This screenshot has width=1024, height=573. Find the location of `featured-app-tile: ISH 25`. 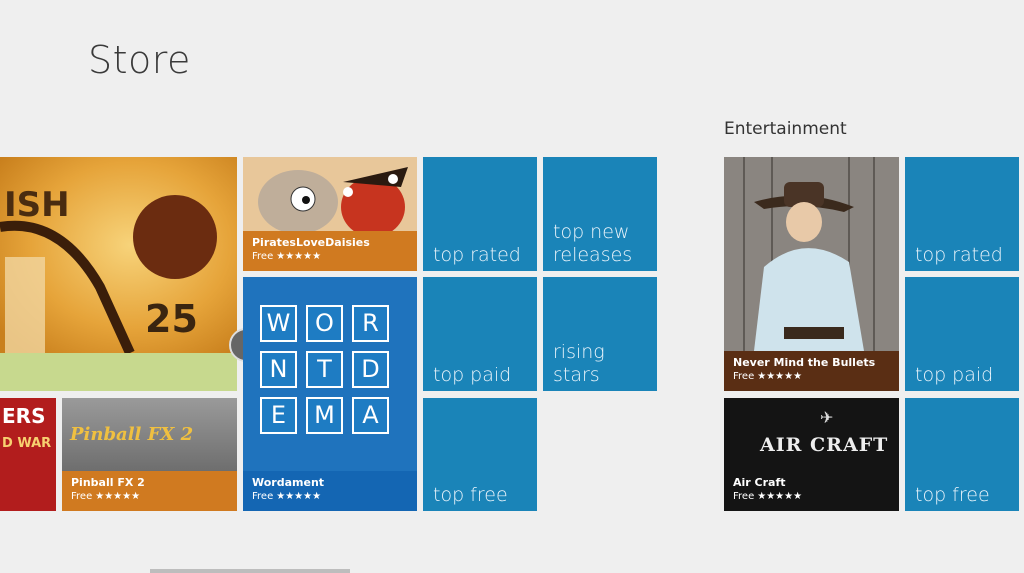

featured-app-tile: ISH 25 is located at coordinates (118, 274).